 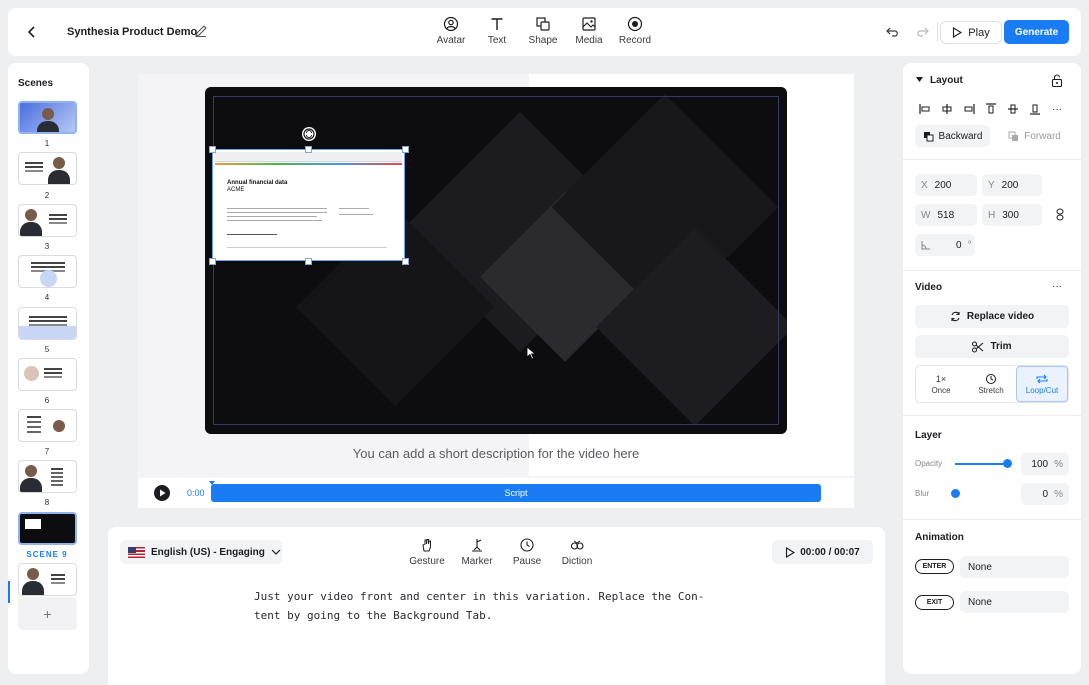 I want to click on text-tool-button: Text, so click(x=497, y=31).